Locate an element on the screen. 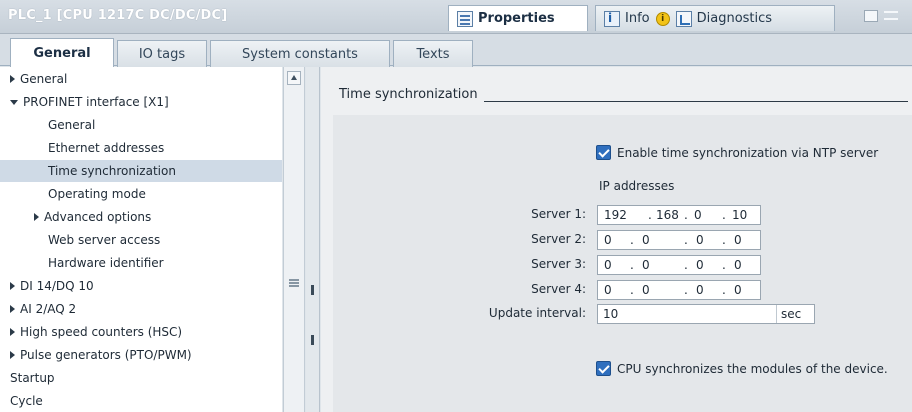 This screenshot has height=412, width=912. nav-item-label: Startup is located at coordinates (32, 378).